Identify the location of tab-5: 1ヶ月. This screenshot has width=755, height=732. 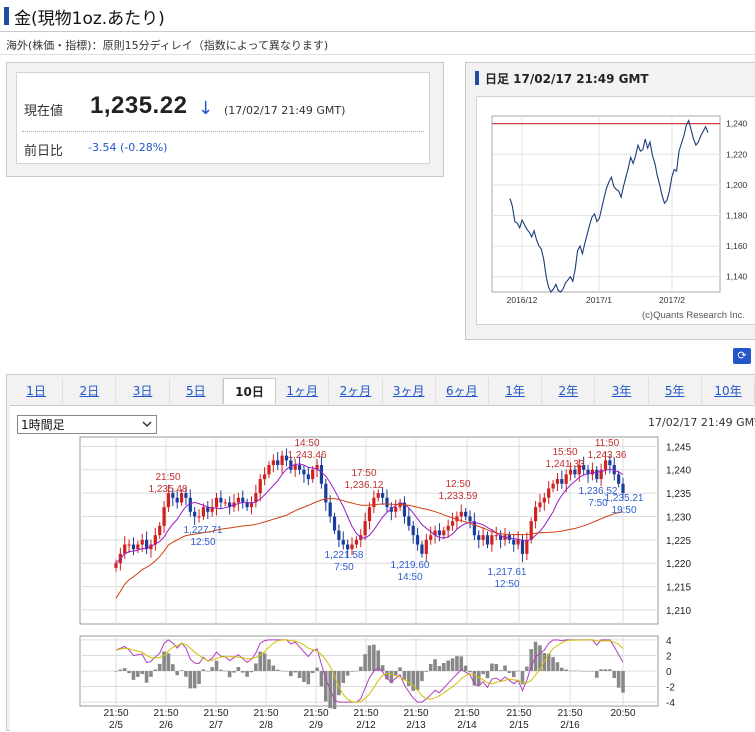
(303, 391).